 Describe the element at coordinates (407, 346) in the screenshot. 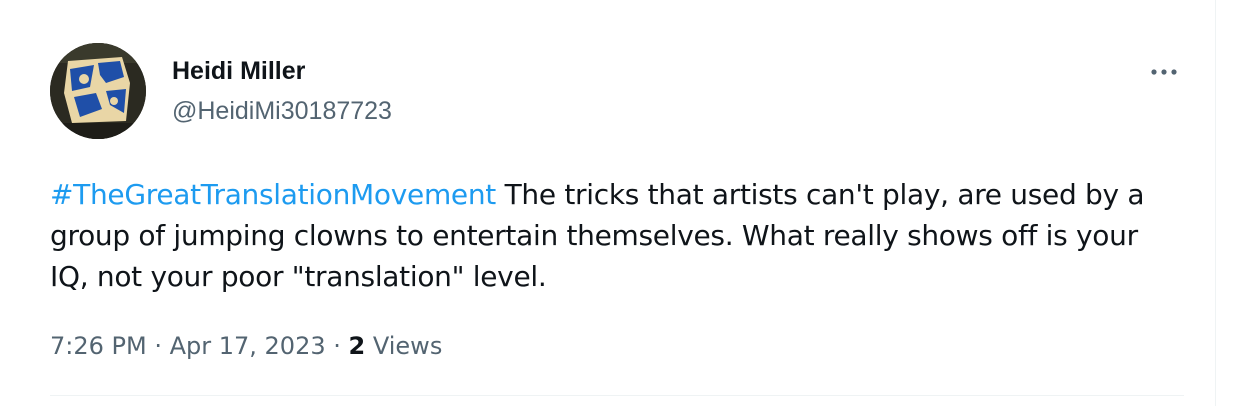

I see `views-label: Views` at that location.